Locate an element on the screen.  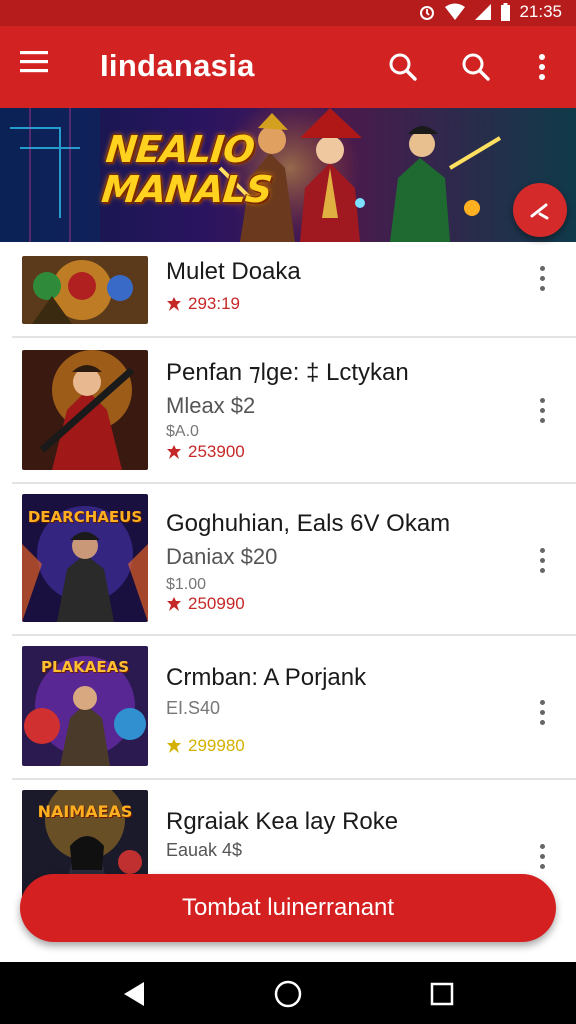
item-title: Crmban: A Porjank is located at coordinates (266, 677).